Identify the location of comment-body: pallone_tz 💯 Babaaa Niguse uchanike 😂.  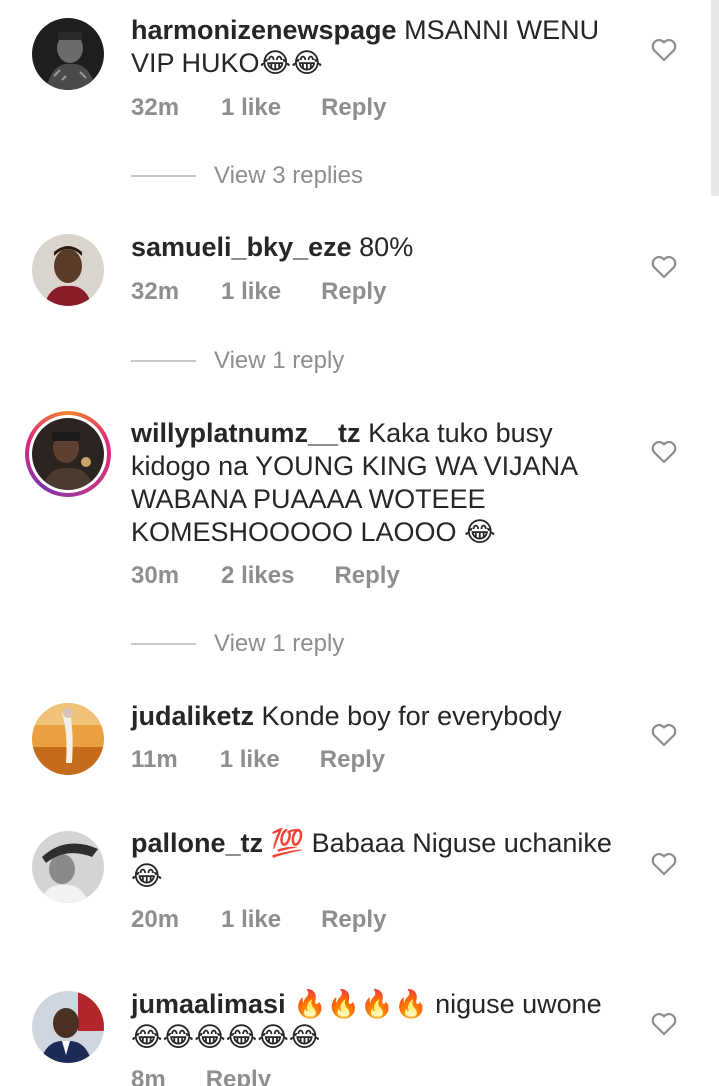
(381, 860).